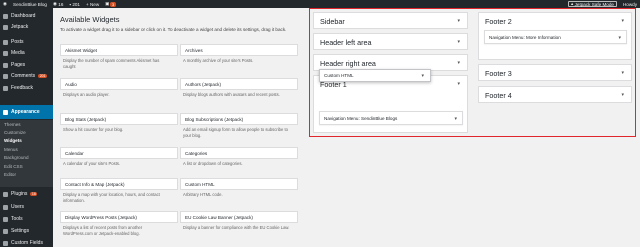  I want to click on widget-description: A monthly archive of your site's Posts., so click(218, 60).